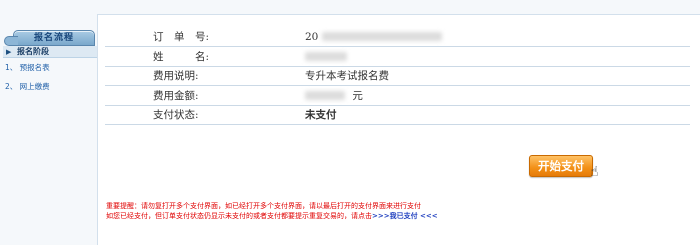  What do you see at coordinates (497, 76) in the screenshot?
I see `fee-description-value: 专升本考试报名费` at bounding box center [497, 76].